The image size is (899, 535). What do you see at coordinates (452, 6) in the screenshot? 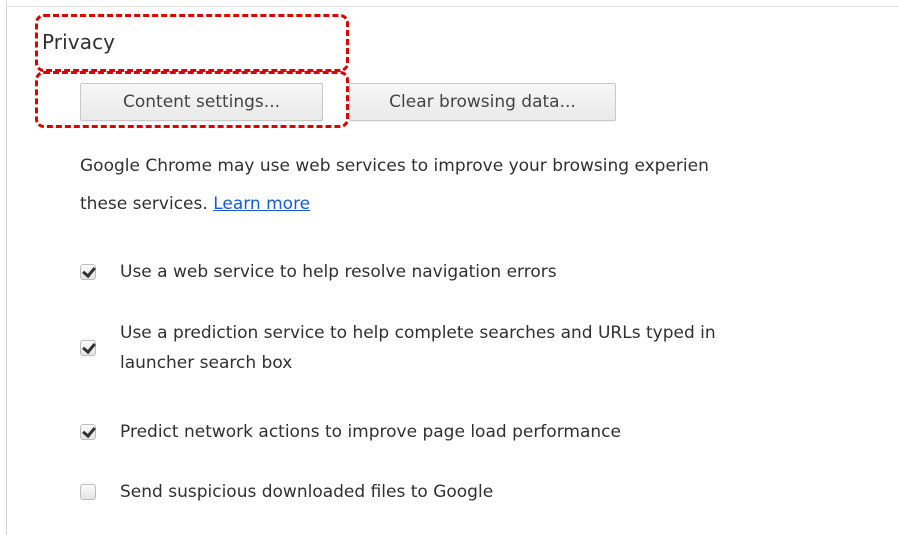
I see `content-top-border` at bounding box center [452, 6].